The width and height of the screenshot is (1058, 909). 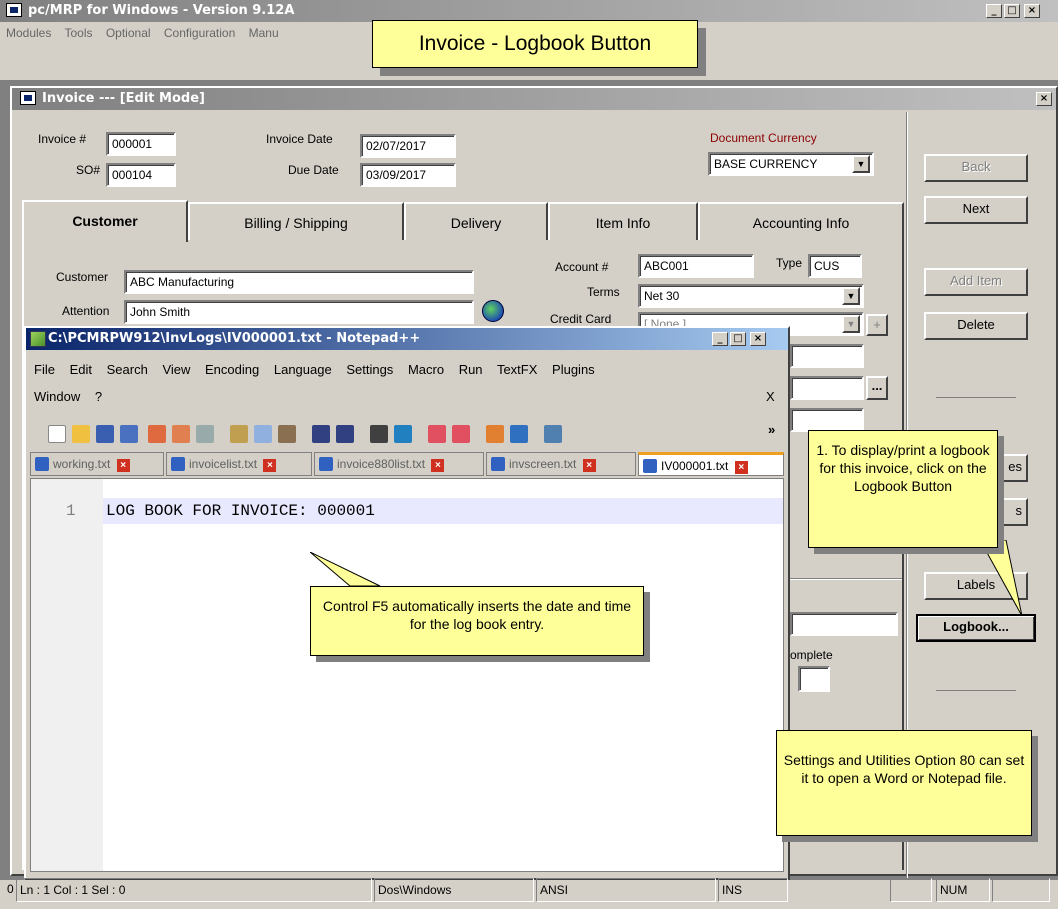 I want to click on open-file-icon, so click(x=81, y=434).